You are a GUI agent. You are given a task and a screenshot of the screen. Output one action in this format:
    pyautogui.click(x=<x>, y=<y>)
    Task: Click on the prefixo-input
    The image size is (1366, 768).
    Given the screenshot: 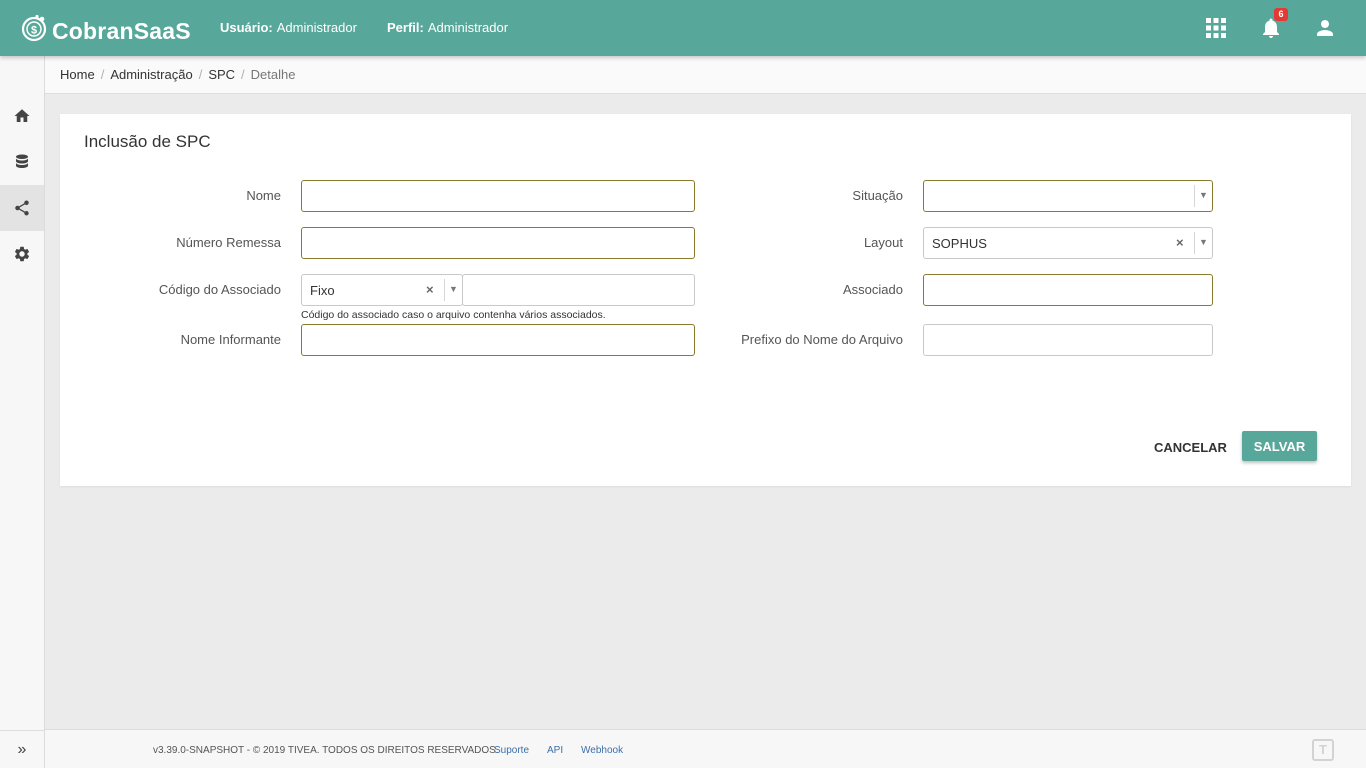 What is the action you would take?
    pyautogui.click(x=1068, y=340)
    